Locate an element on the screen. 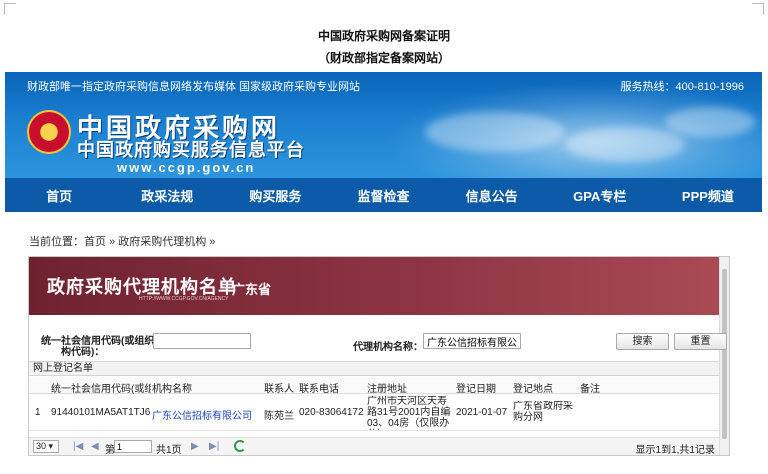 This screenshot has width=768, height=474. agency-name-input is located at coordinates (472, 341).